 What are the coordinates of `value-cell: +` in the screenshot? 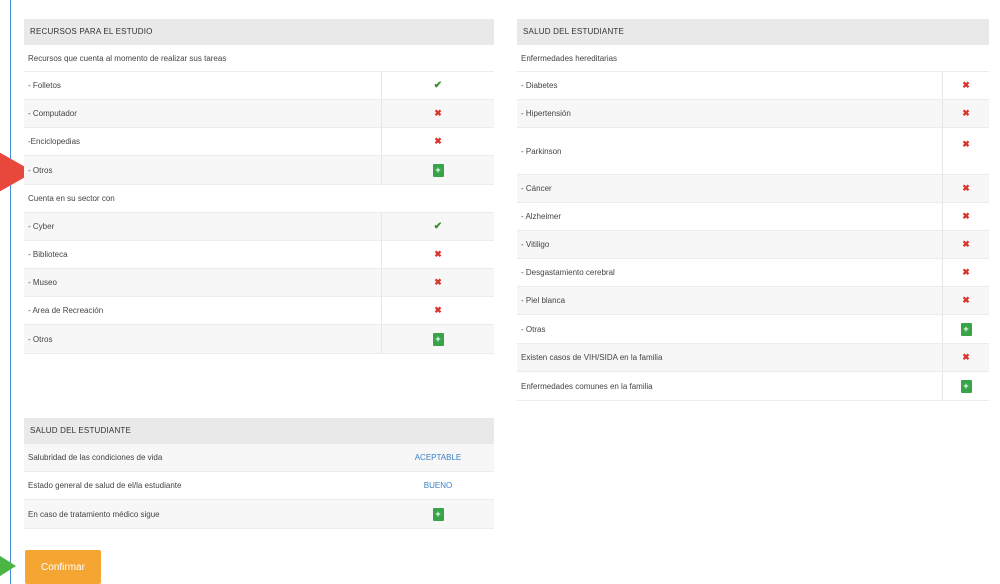 It's located at (438, 514).